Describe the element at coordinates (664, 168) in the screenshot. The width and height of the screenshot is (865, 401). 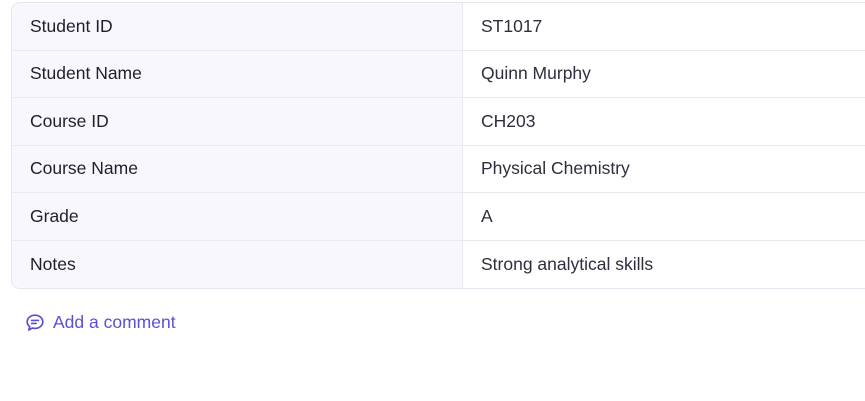
I see `field-value: Physical Chemistry` at that location.